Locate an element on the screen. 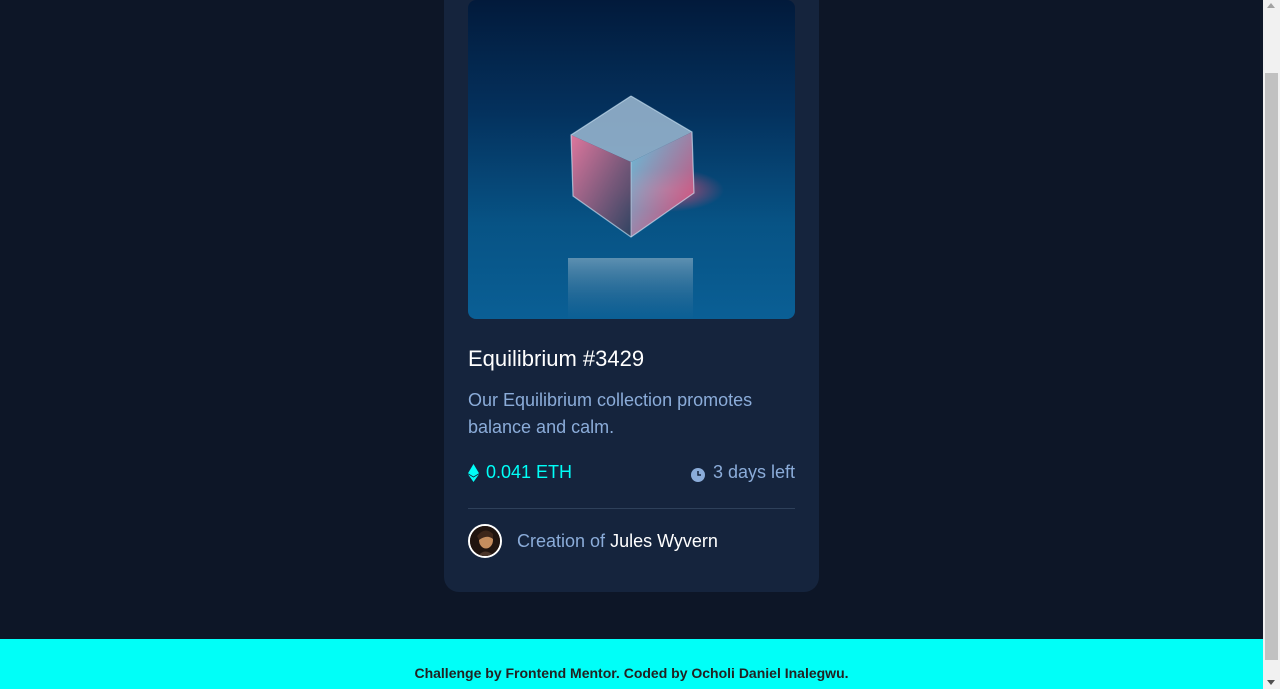 Image resolution: width=1280 pixels, height=689 pixels. clock-icon is located at coordinates (697, 474).